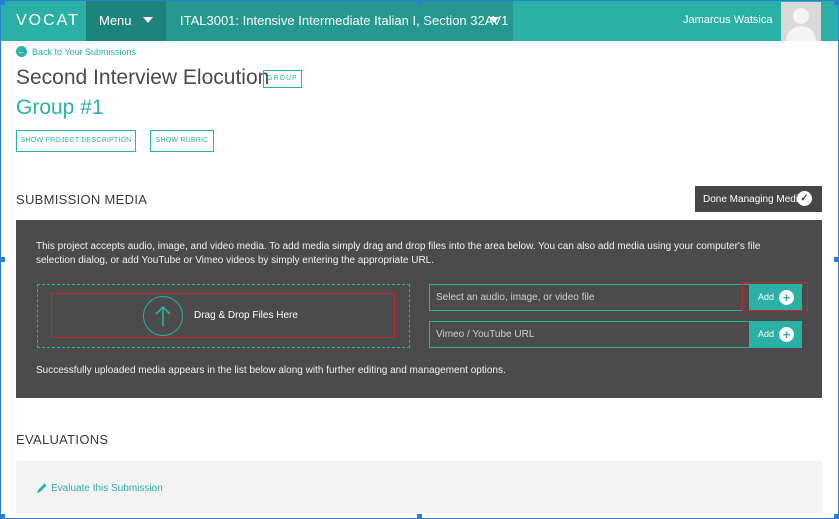 The width and height of the screenshot is (839, 519). I want to click on submission-media-heading: SUBMISSION MEDIA, so click(82, 199).